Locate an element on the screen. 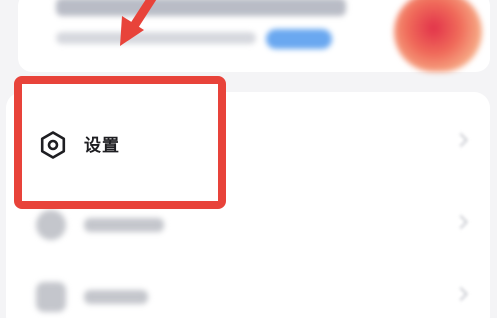 Image resolution: width=497 pixels, height=318 pixels. banner-promo-image is located at coordinates (438, 36).